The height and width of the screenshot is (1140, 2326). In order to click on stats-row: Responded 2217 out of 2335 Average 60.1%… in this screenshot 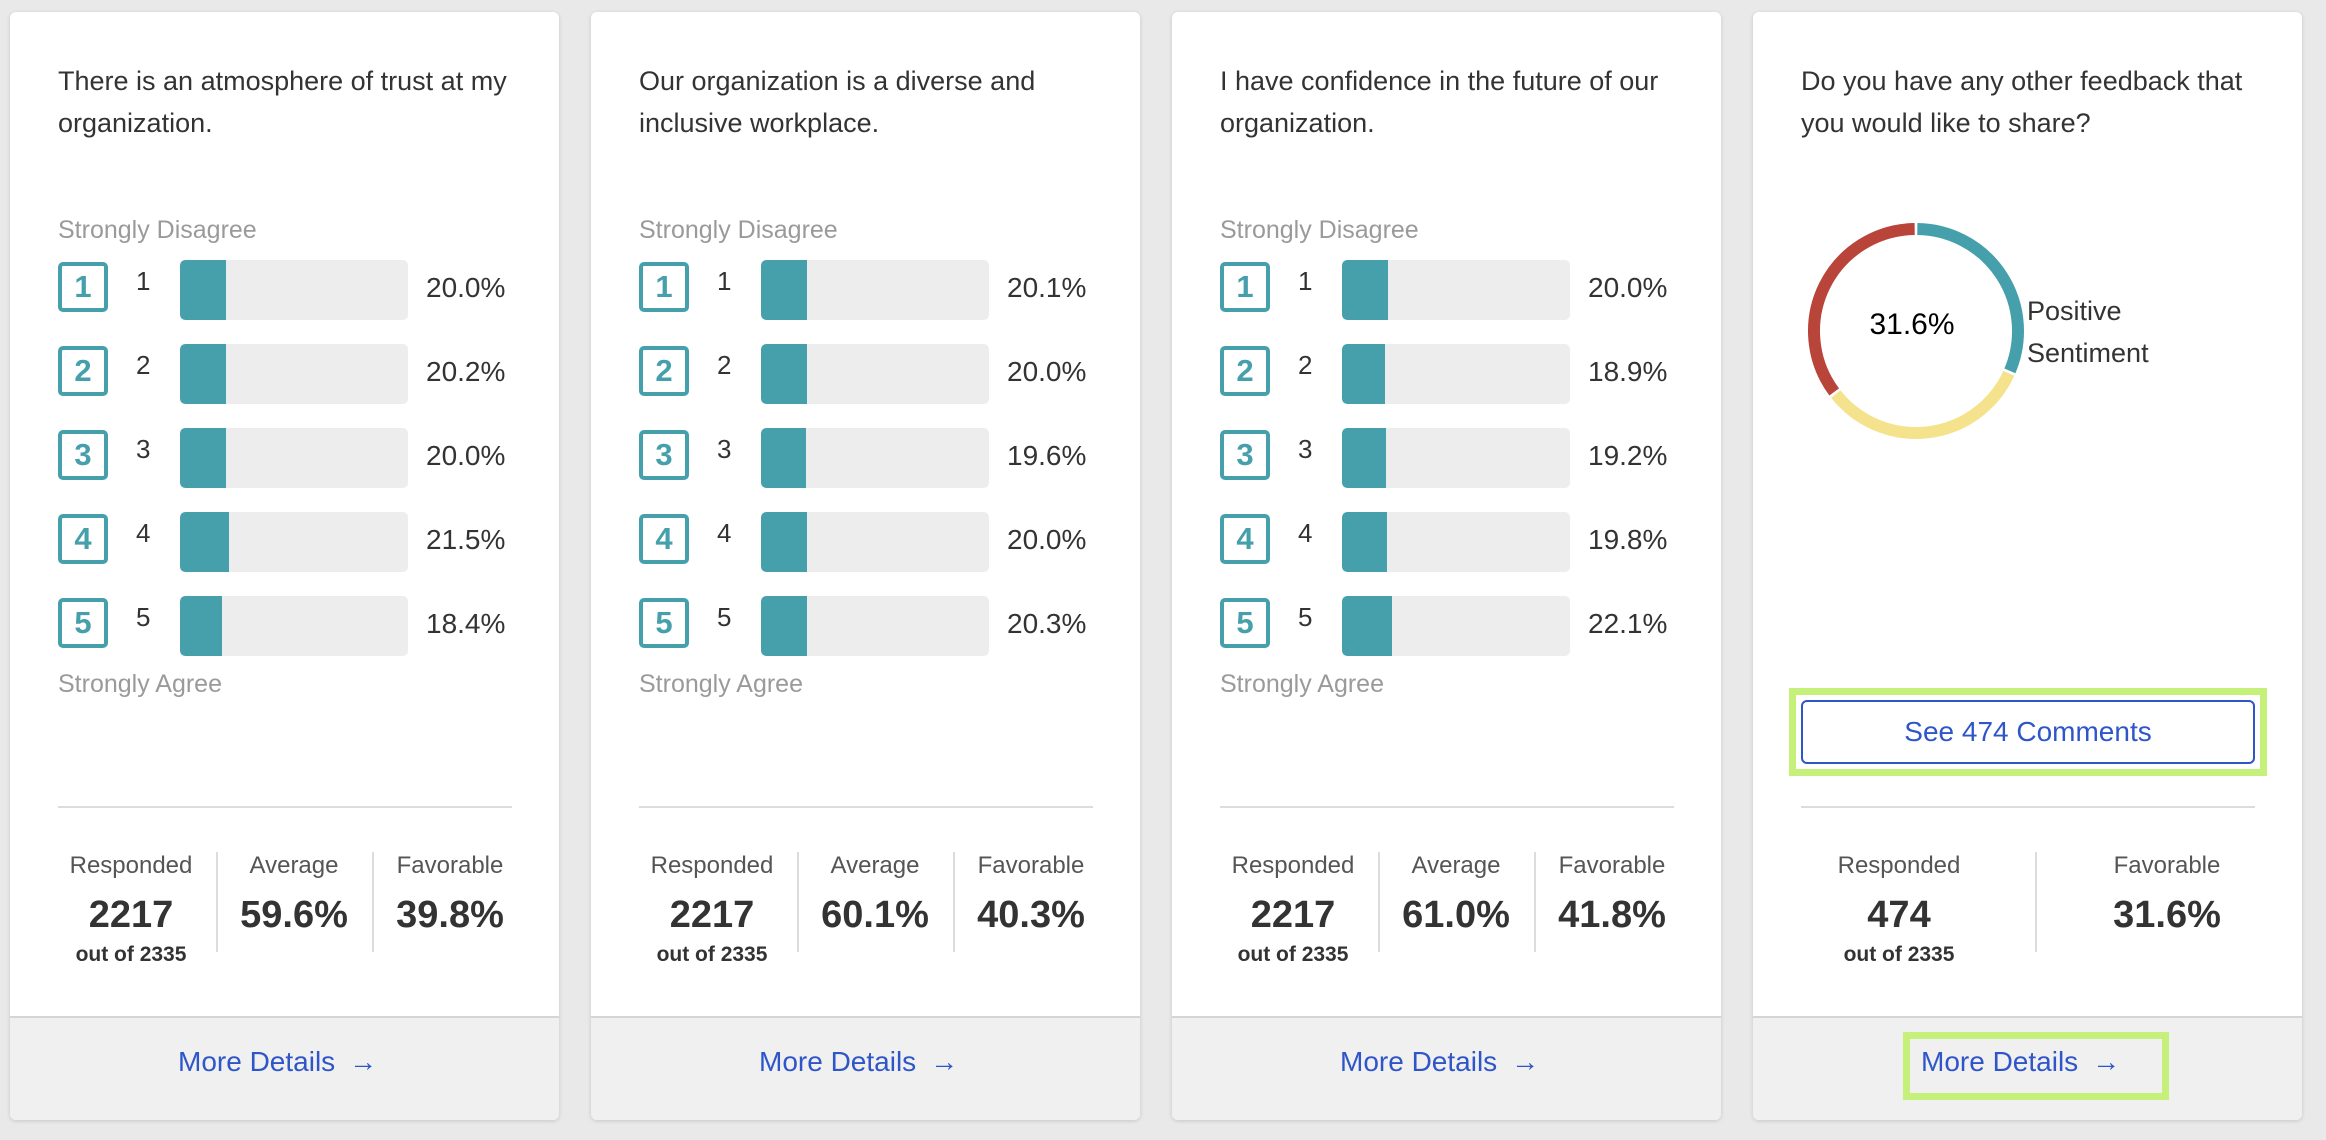, I will do `click(866, 906)`.